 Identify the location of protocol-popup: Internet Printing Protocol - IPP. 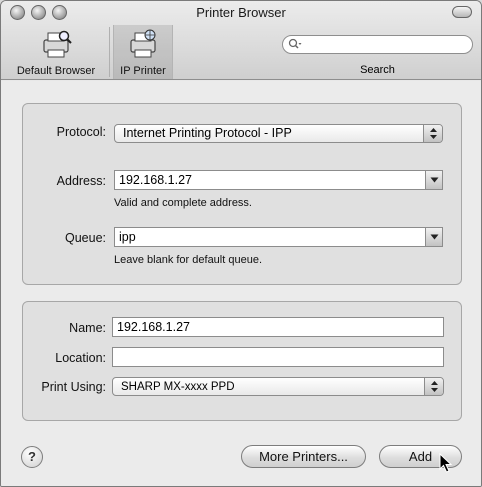
(278, 133).